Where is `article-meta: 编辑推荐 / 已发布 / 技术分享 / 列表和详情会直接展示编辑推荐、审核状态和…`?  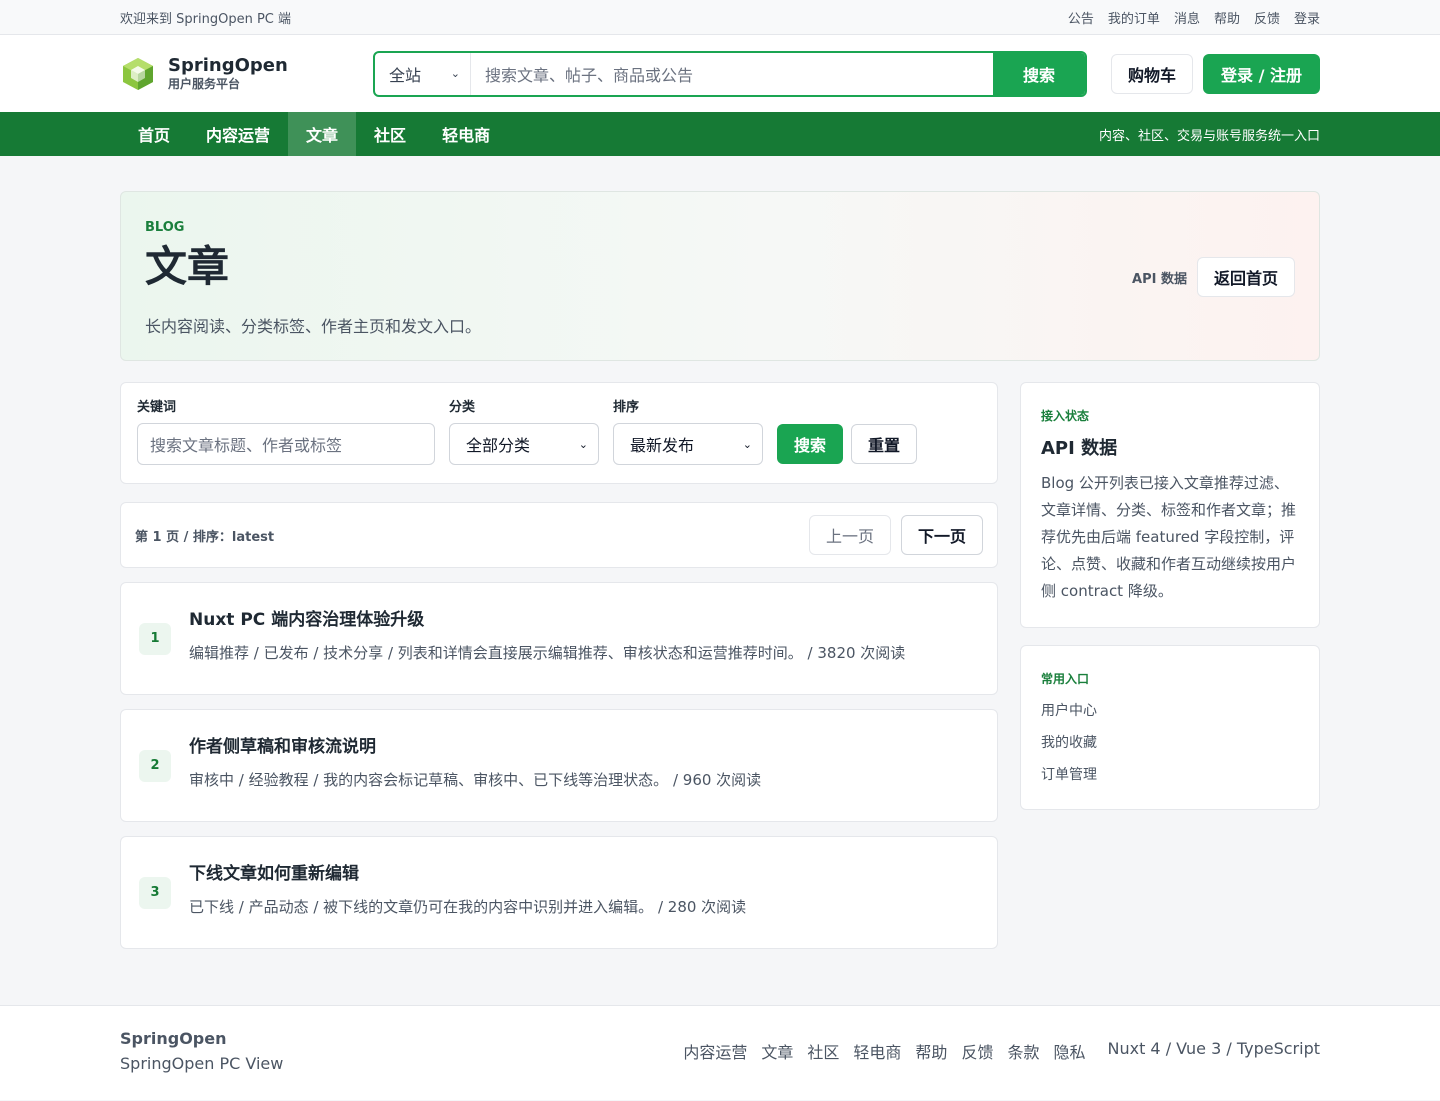
article-meta: 编辑推荐 / 已发布 / 技术分享 / 列表和详情会直接展示编辑推荐、审核状态和… is located at coordinates (547, 652).